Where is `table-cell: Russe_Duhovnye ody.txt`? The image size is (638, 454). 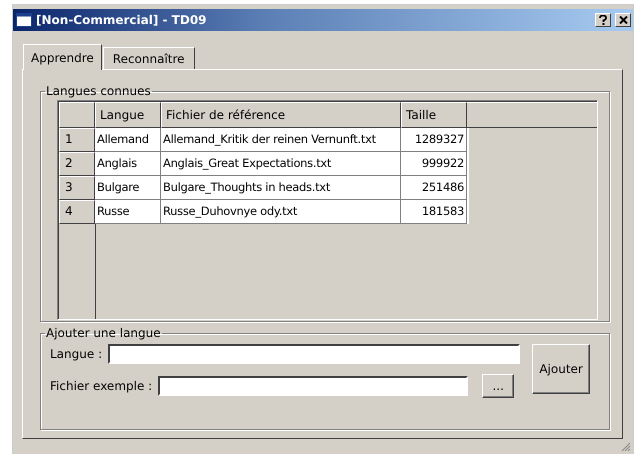
table-cell: Russe_Duhovnye ody.txt is located at coordinates (281, 212).